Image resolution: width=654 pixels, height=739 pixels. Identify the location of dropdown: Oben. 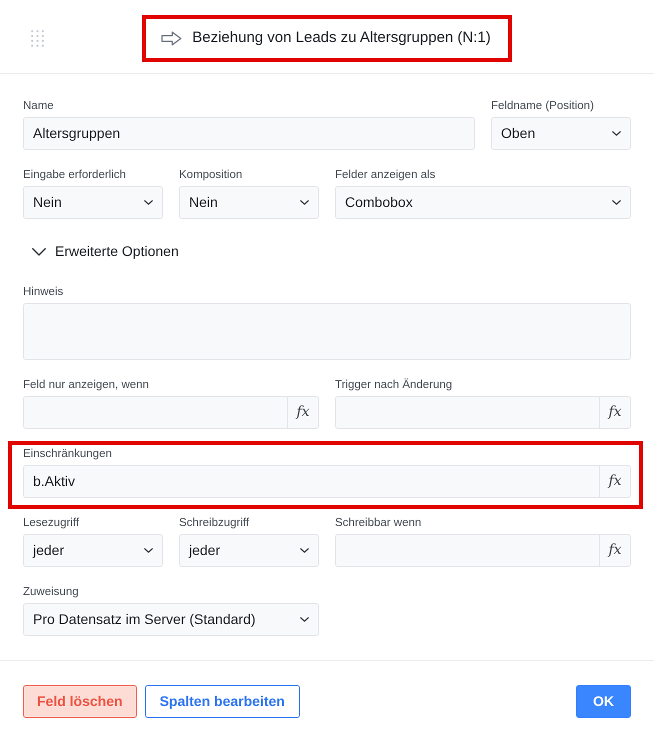
(561, 133).